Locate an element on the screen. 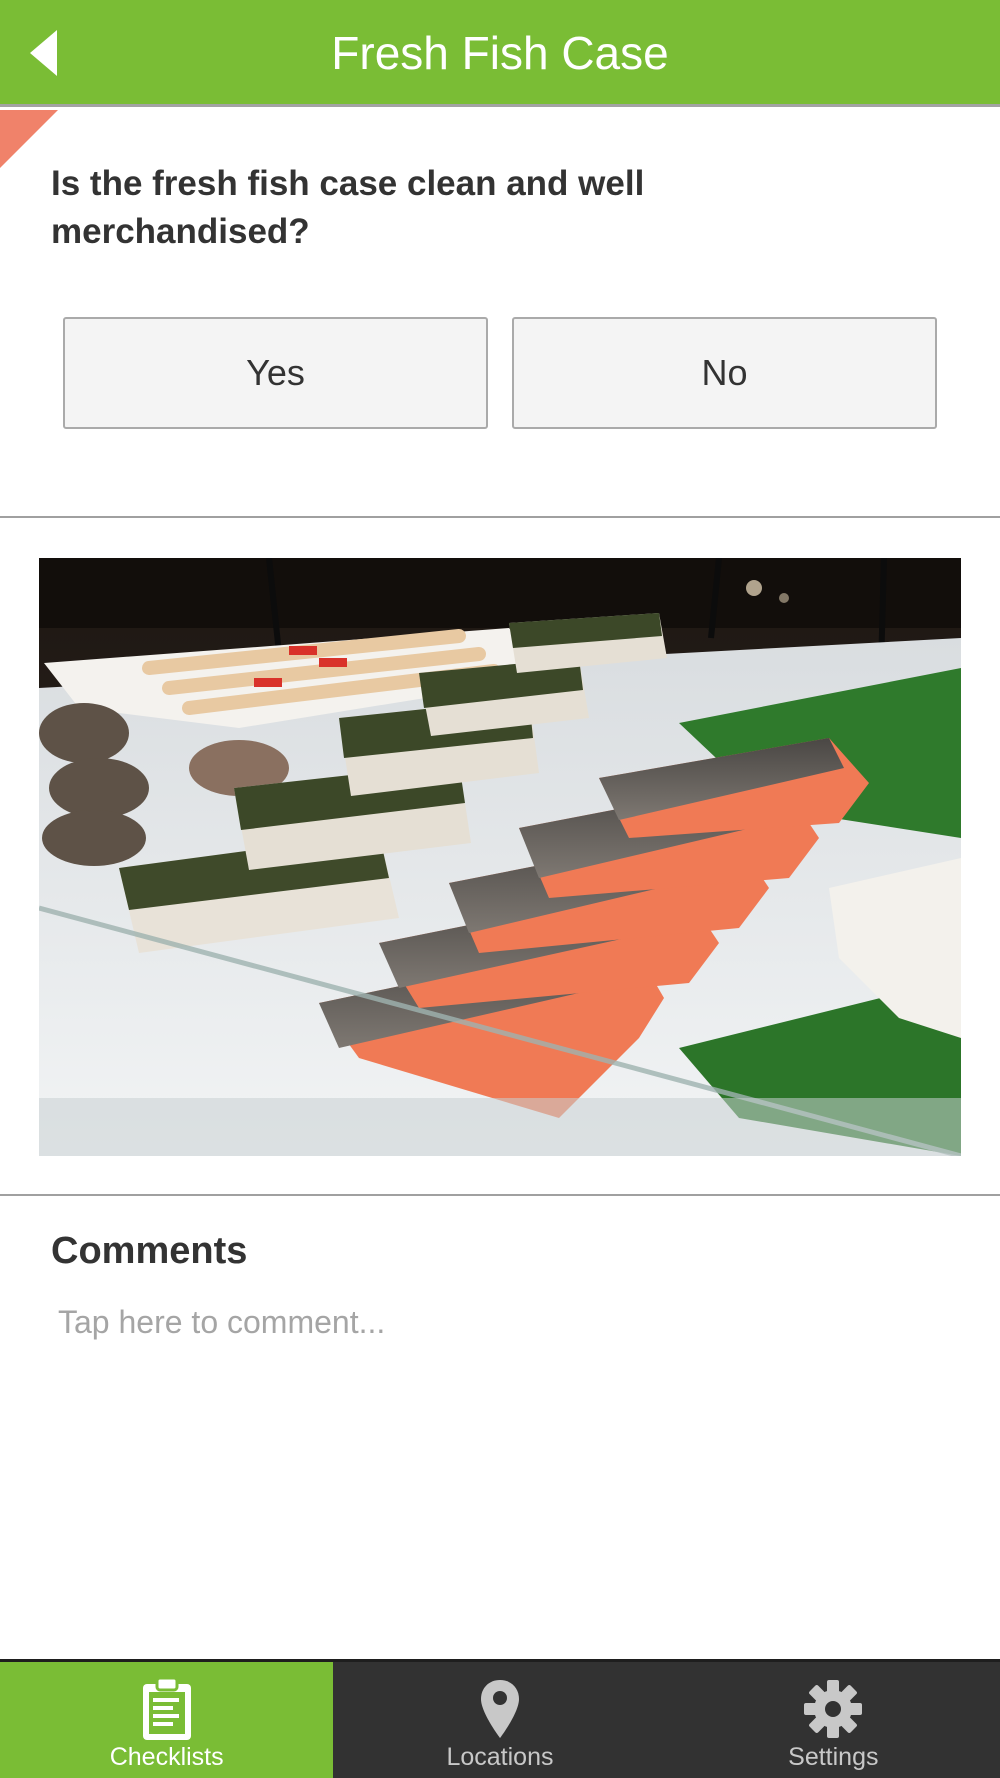 This screenshot has width=1000, height=1778. app-header: Fresh Fish Case is located at coordinates (500, 53).